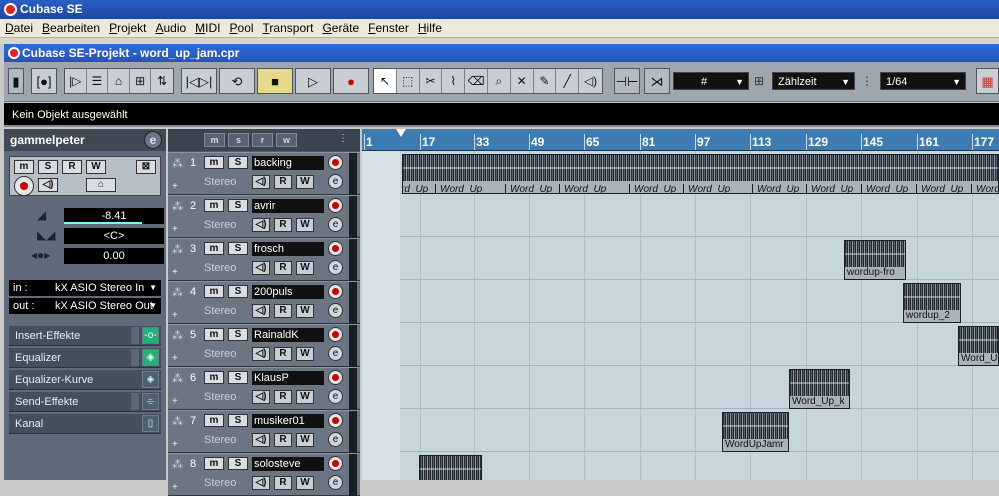  Describe the element at coordinates (264, 431) in the screenshot. I see `track-header: ⁂ 7 m Smusiker01 Stereo ◁) R We +` at that location.